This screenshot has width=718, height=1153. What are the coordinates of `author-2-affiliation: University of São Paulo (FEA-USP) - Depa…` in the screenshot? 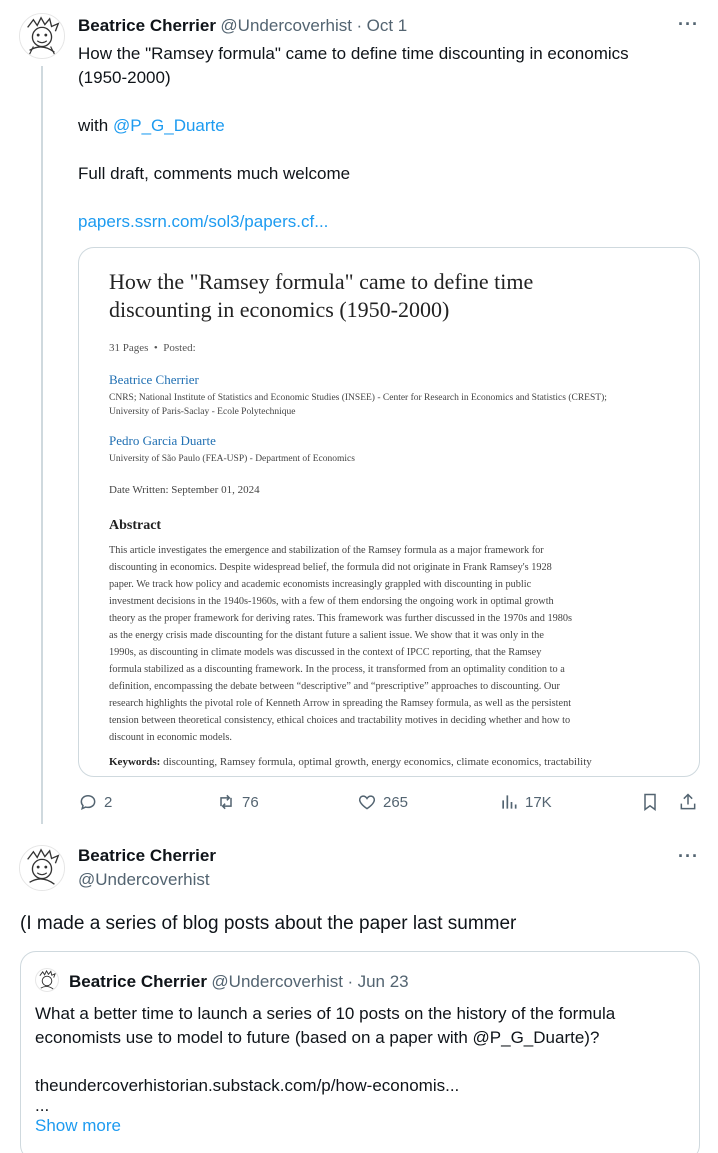 It's located at (232, 459).